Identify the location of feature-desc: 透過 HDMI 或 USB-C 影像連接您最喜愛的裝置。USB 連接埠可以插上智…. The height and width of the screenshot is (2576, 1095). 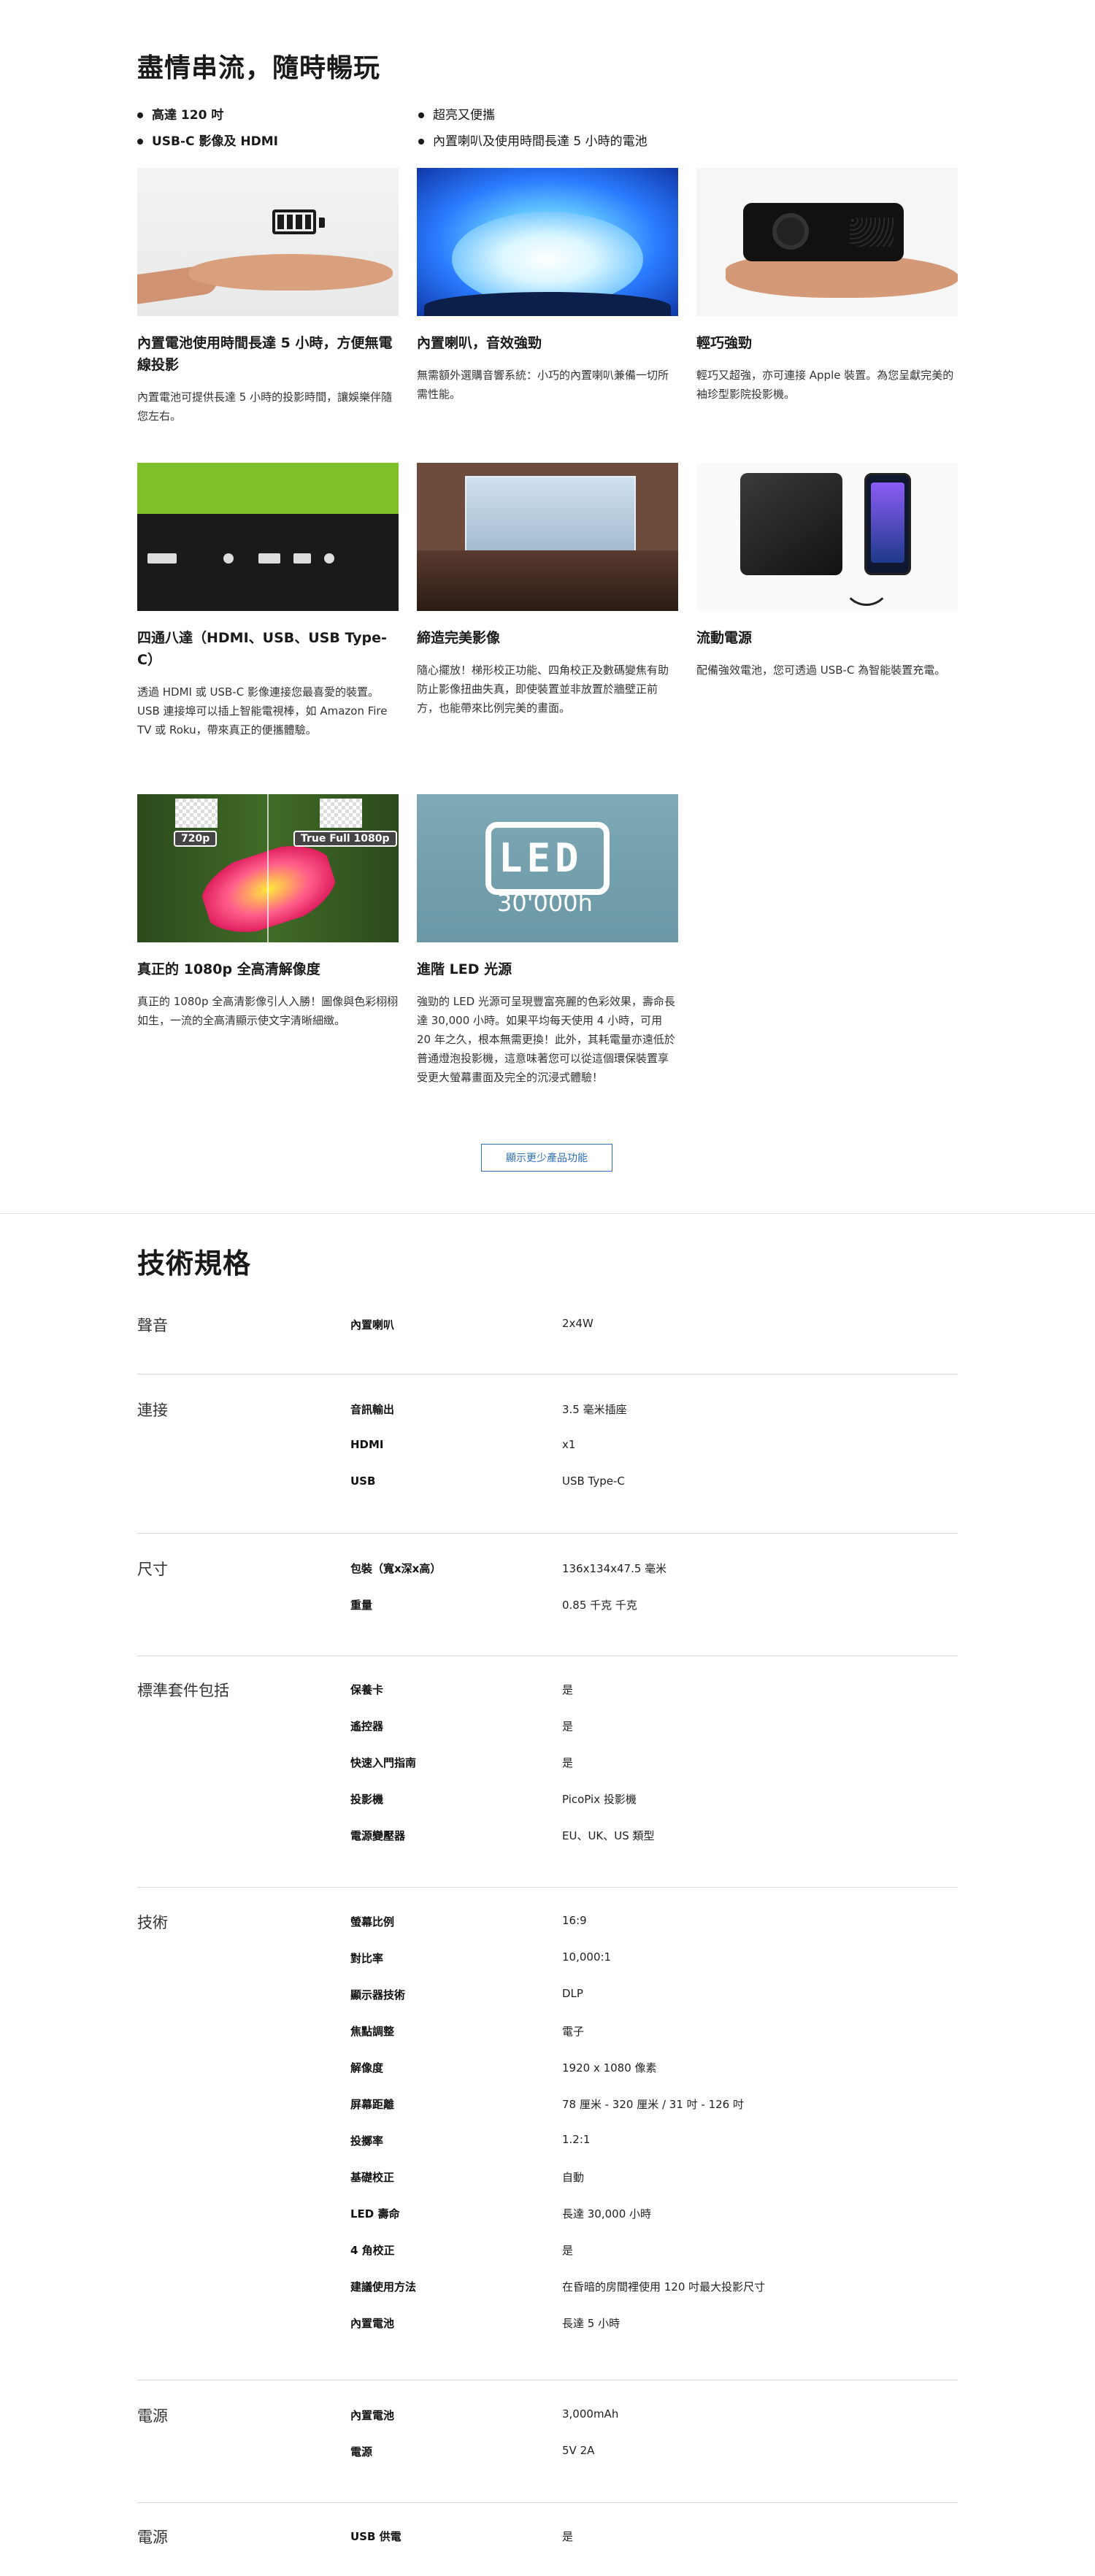
(262, 711).